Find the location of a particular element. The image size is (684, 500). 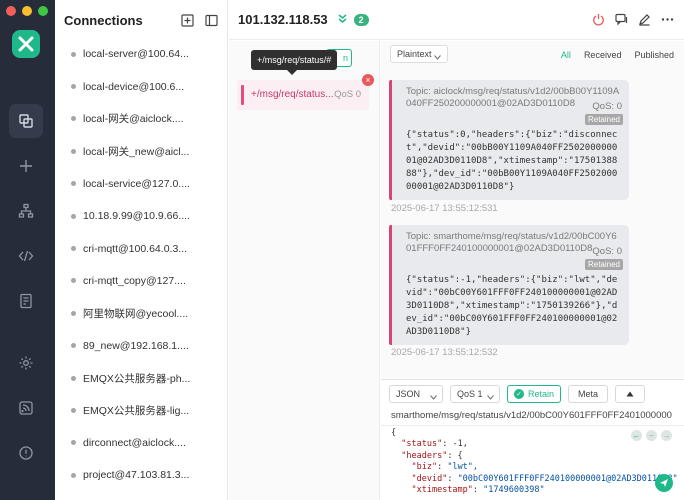

send-button is located at coordinates (664, 483).